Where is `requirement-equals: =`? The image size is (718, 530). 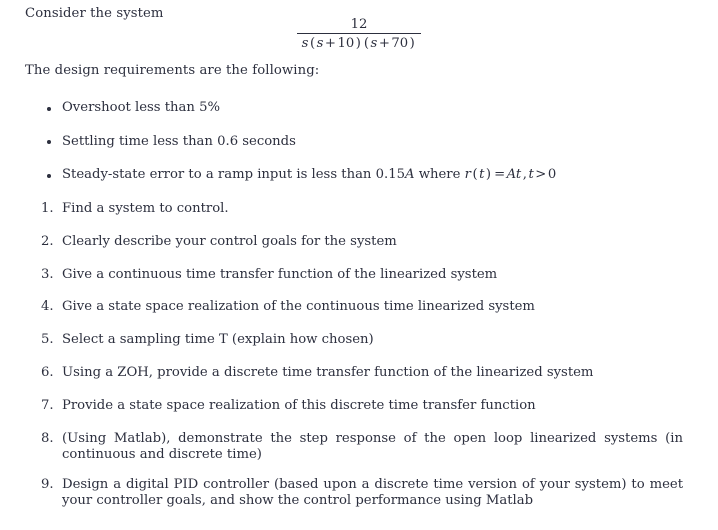
requirement-equals: = is located at coordinates (500, 174).